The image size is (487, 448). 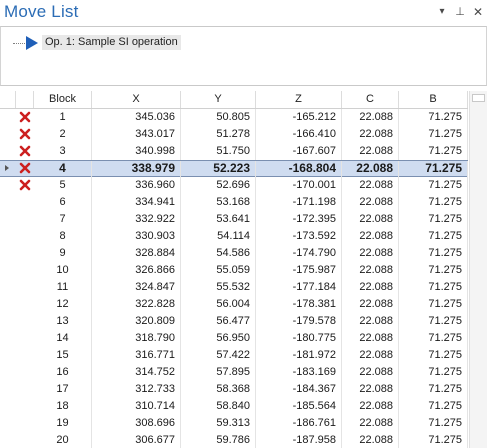 I want to click on cell-block: 18, so click(x=63, y=406).